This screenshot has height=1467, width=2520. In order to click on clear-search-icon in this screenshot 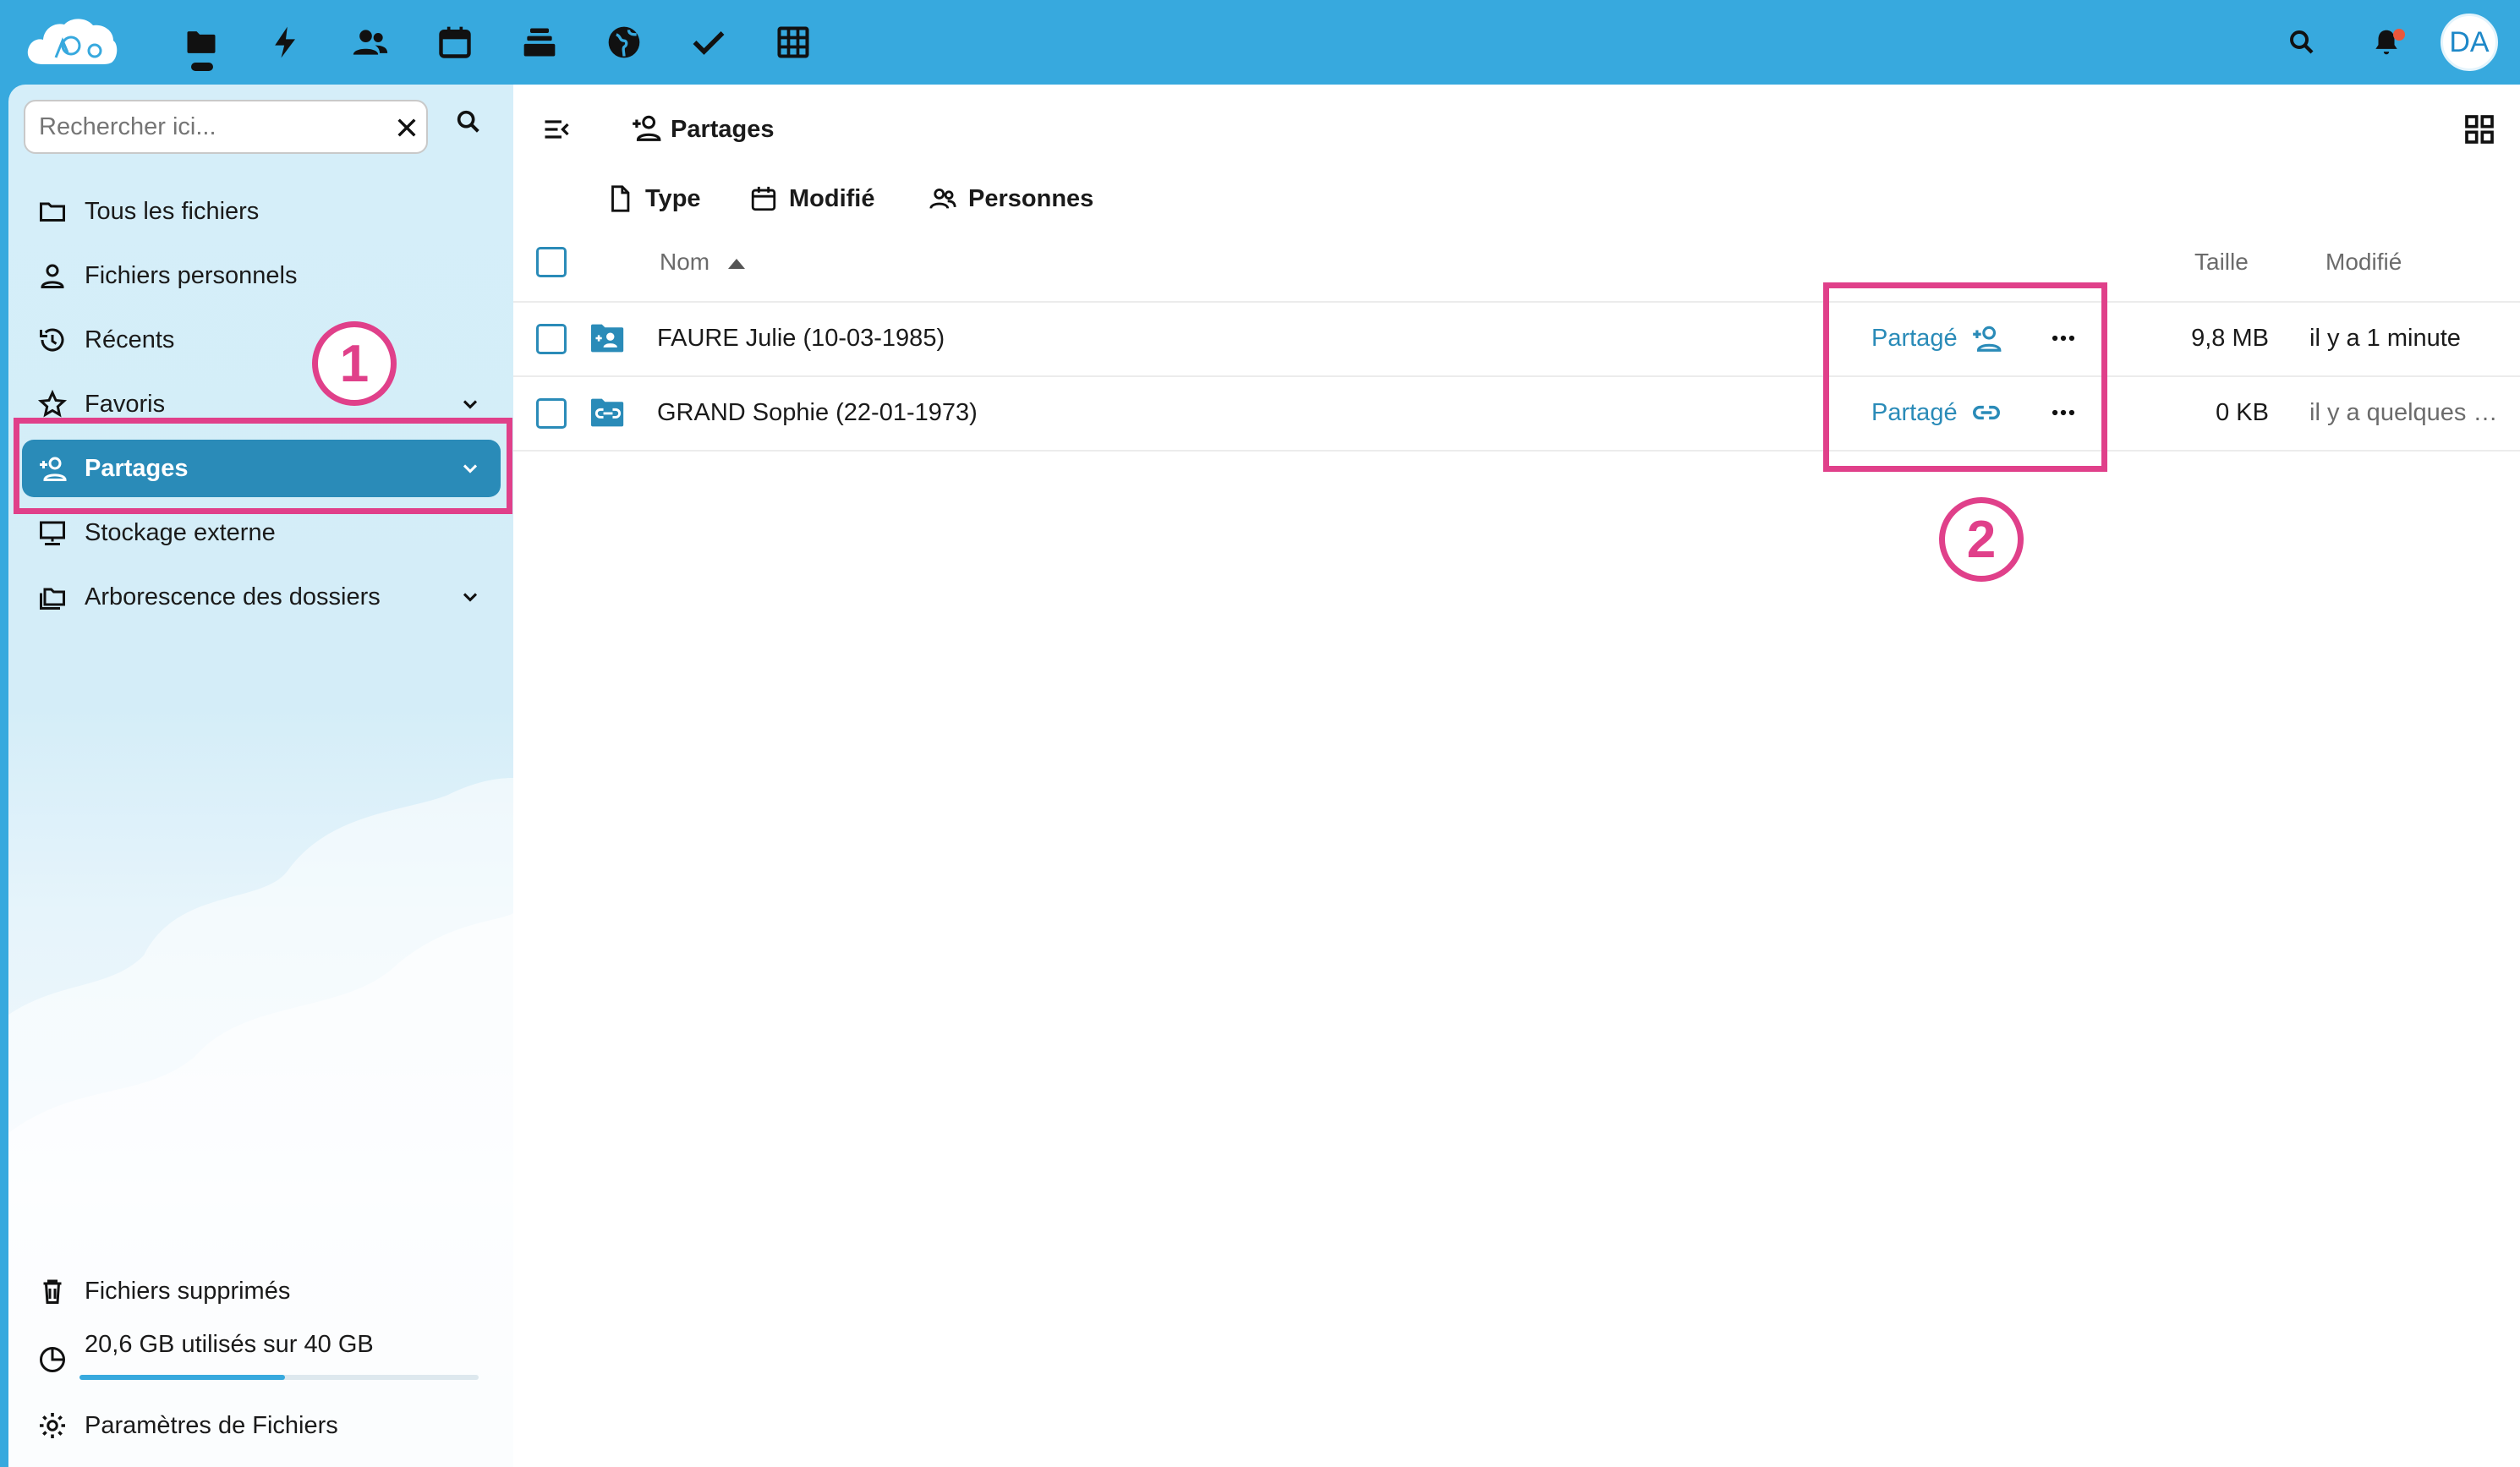, I will do `click(407, 128)`.